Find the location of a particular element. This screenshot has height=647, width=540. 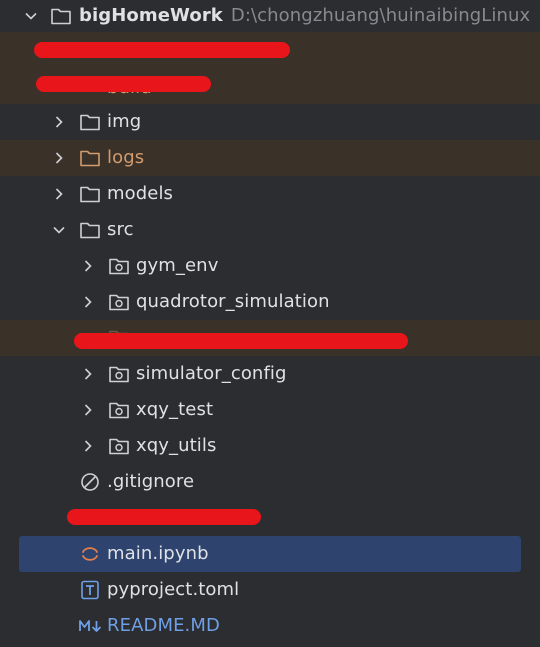

tree-row-xqy-utils: xqy_utils is located at coordinates (270, 446).